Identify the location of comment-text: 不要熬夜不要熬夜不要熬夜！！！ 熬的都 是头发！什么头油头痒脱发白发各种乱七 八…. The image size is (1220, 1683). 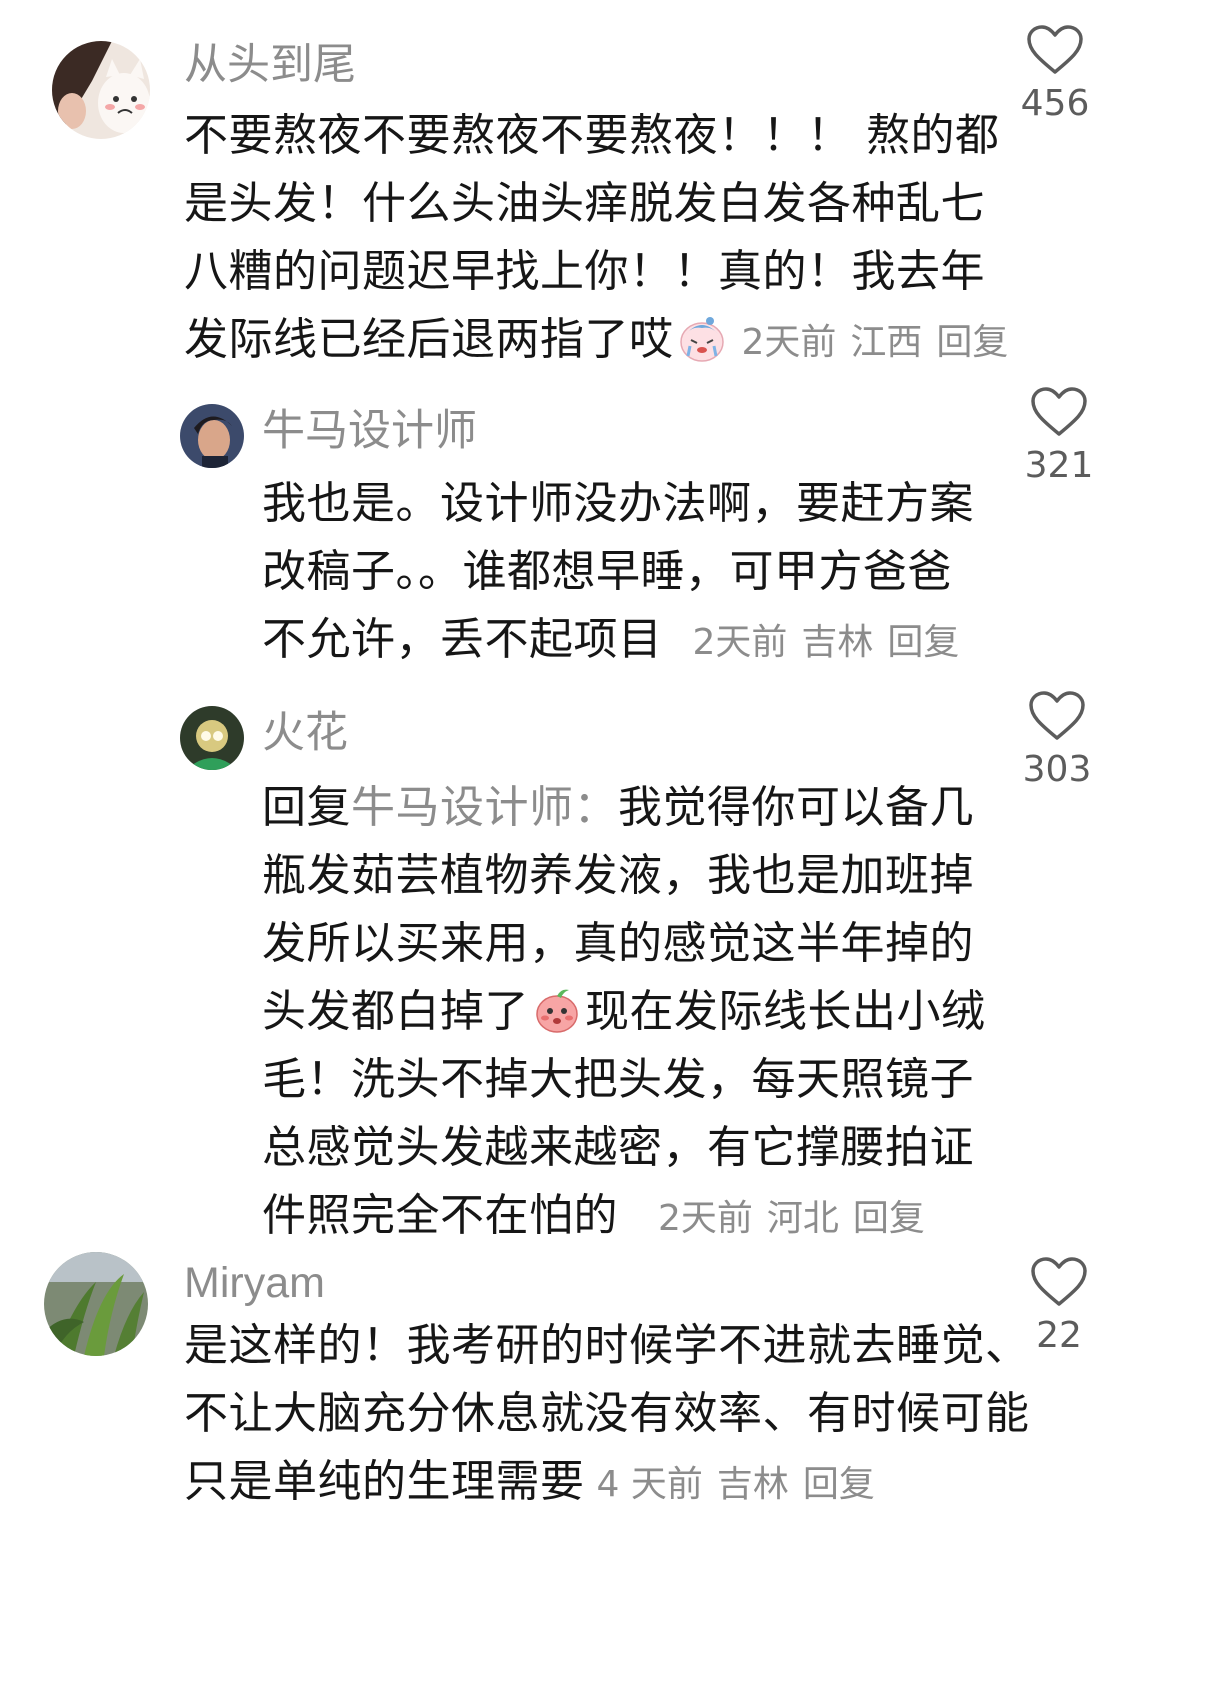
(596, 239).